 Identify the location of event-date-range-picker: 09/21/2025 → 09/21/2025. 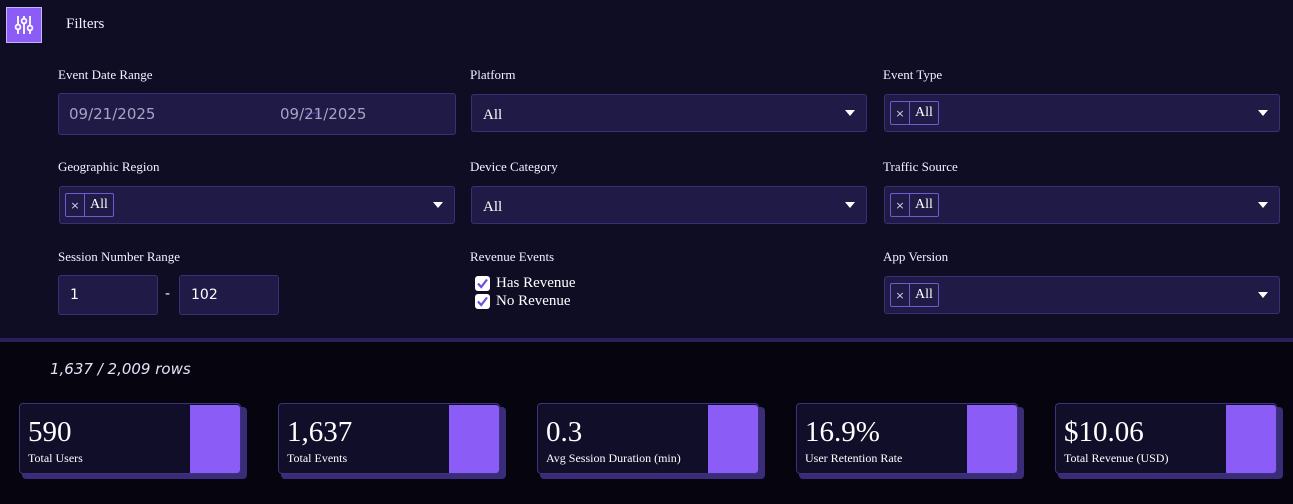
(257, 114).